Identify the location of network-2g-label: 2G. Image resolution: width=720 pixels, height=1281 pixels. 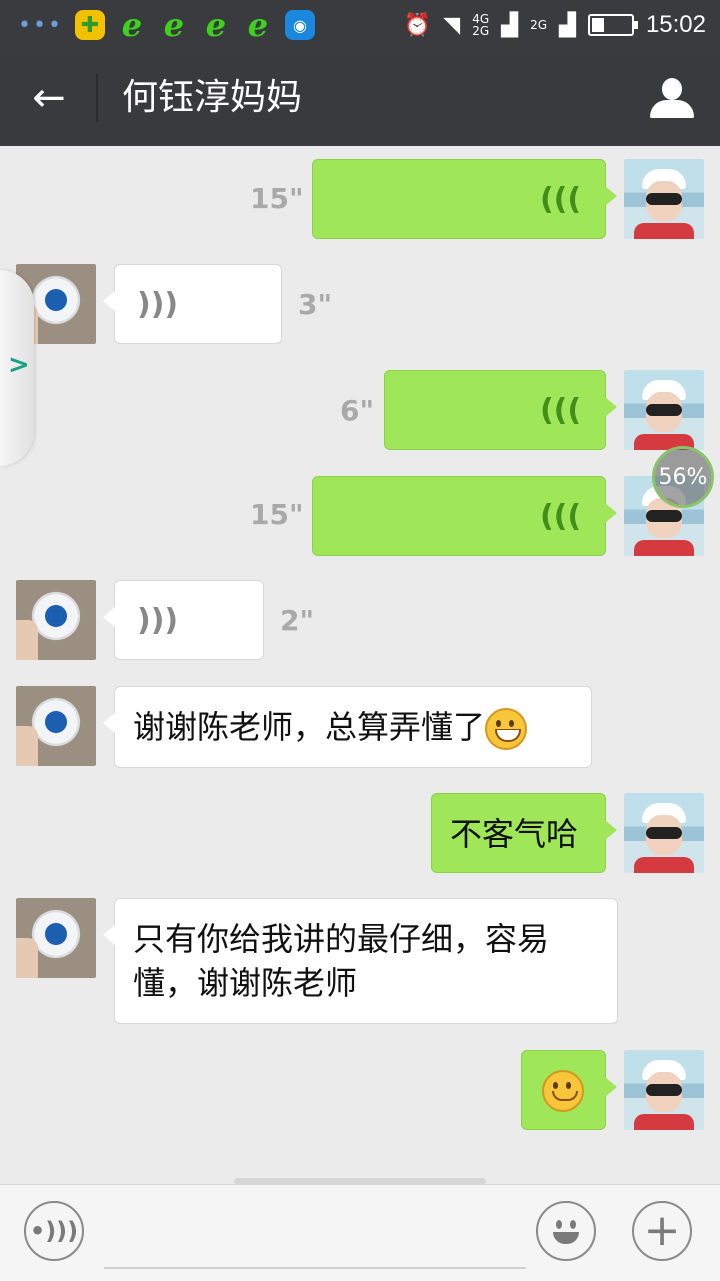
(539, 25).